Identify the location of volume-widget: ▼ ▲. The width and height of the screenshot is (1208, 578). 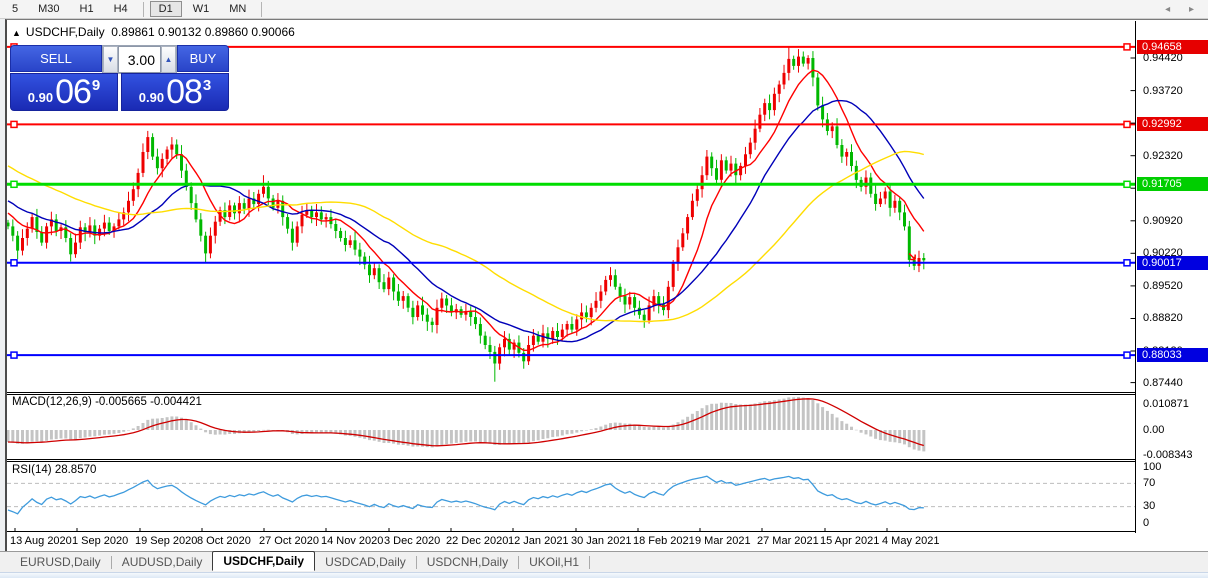
(139, 59).